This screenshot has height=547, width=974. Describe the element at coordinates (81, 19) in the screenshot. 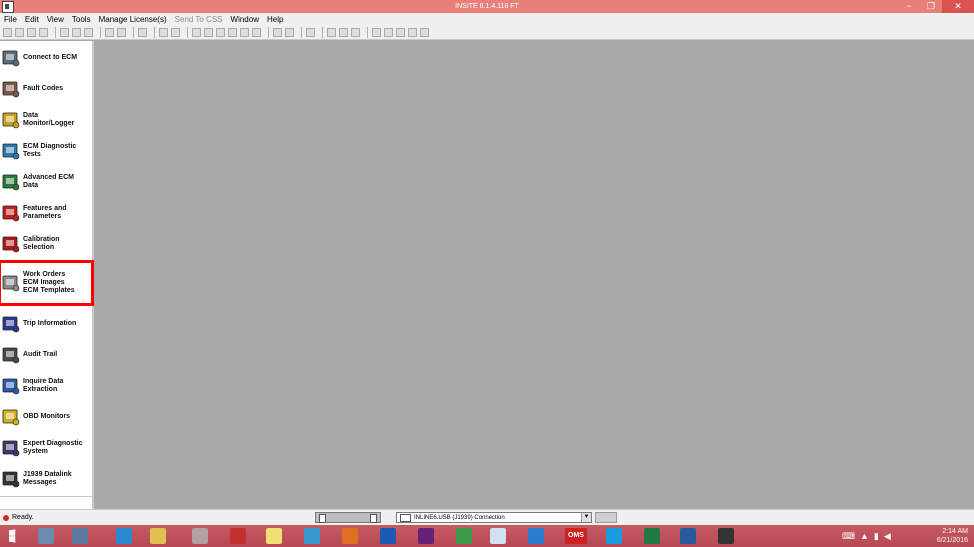

I see `menu-tools: Tools` at that location.